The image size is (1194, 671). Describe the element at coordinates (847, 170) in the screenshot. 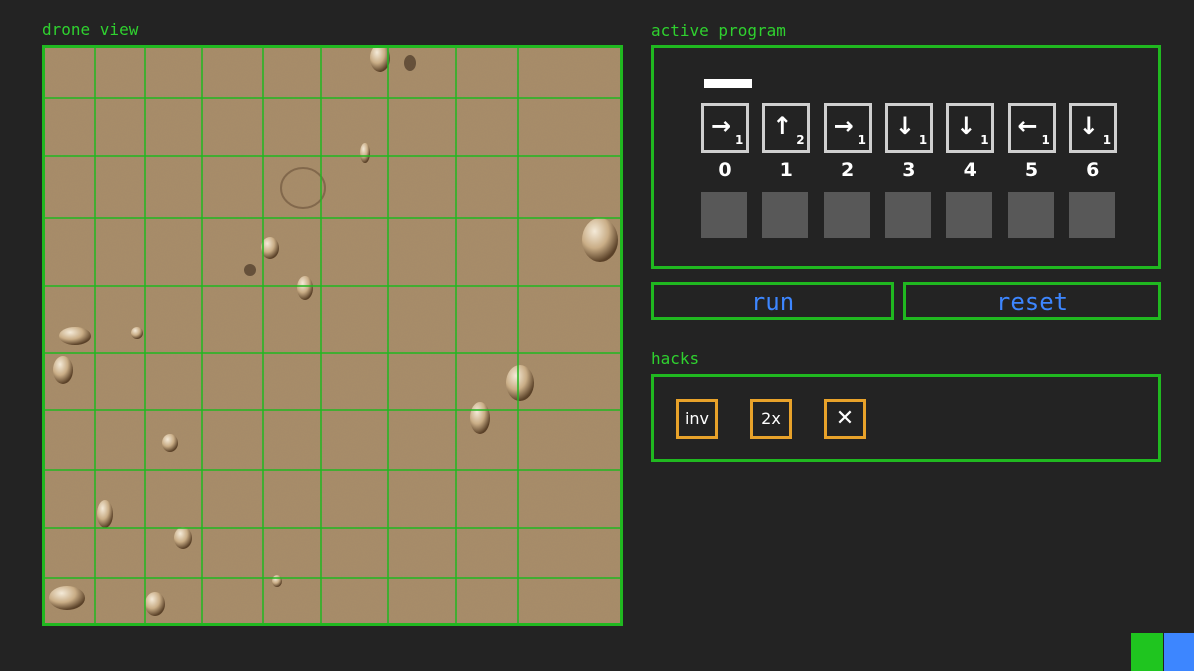

I see `slot-index: 2` at that location.